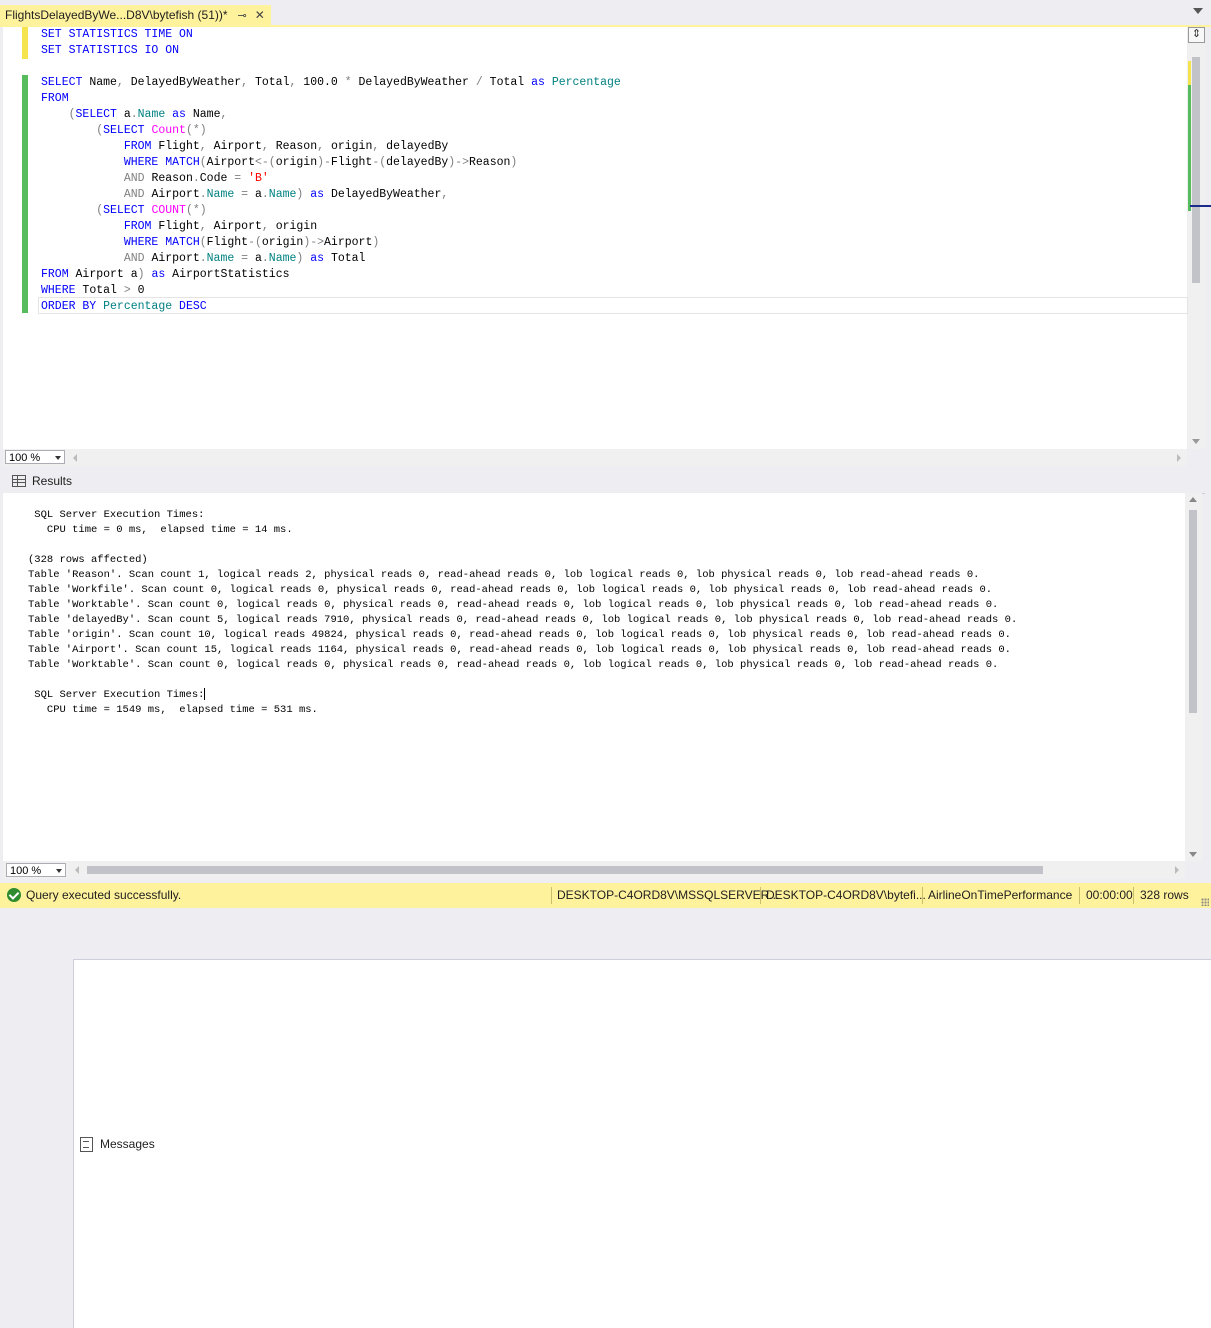 This screenshot has height=1328, width=1211. Describe the element at coordinates (1196, 35) in the screenshot. I see `split-editor-icon: ⇕` at that location.